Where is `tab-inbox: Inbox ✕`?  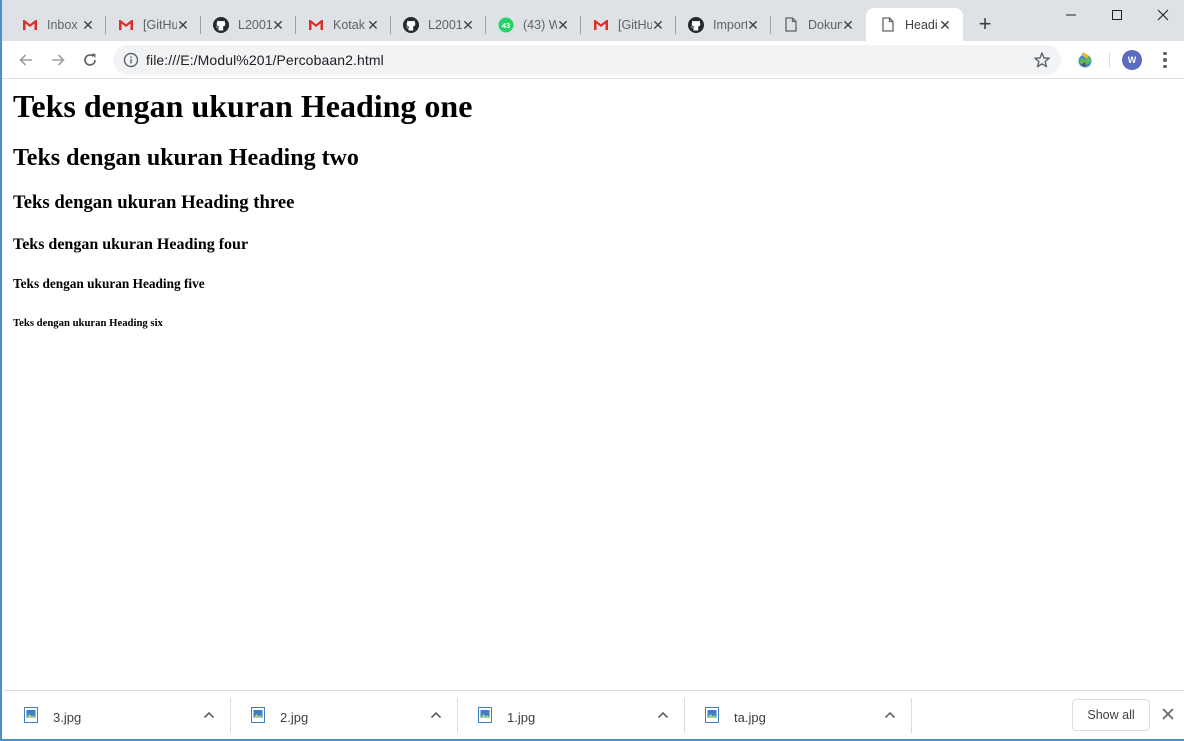 tab-inbox: Inbox ✕ is located at coordinates (54, 24).